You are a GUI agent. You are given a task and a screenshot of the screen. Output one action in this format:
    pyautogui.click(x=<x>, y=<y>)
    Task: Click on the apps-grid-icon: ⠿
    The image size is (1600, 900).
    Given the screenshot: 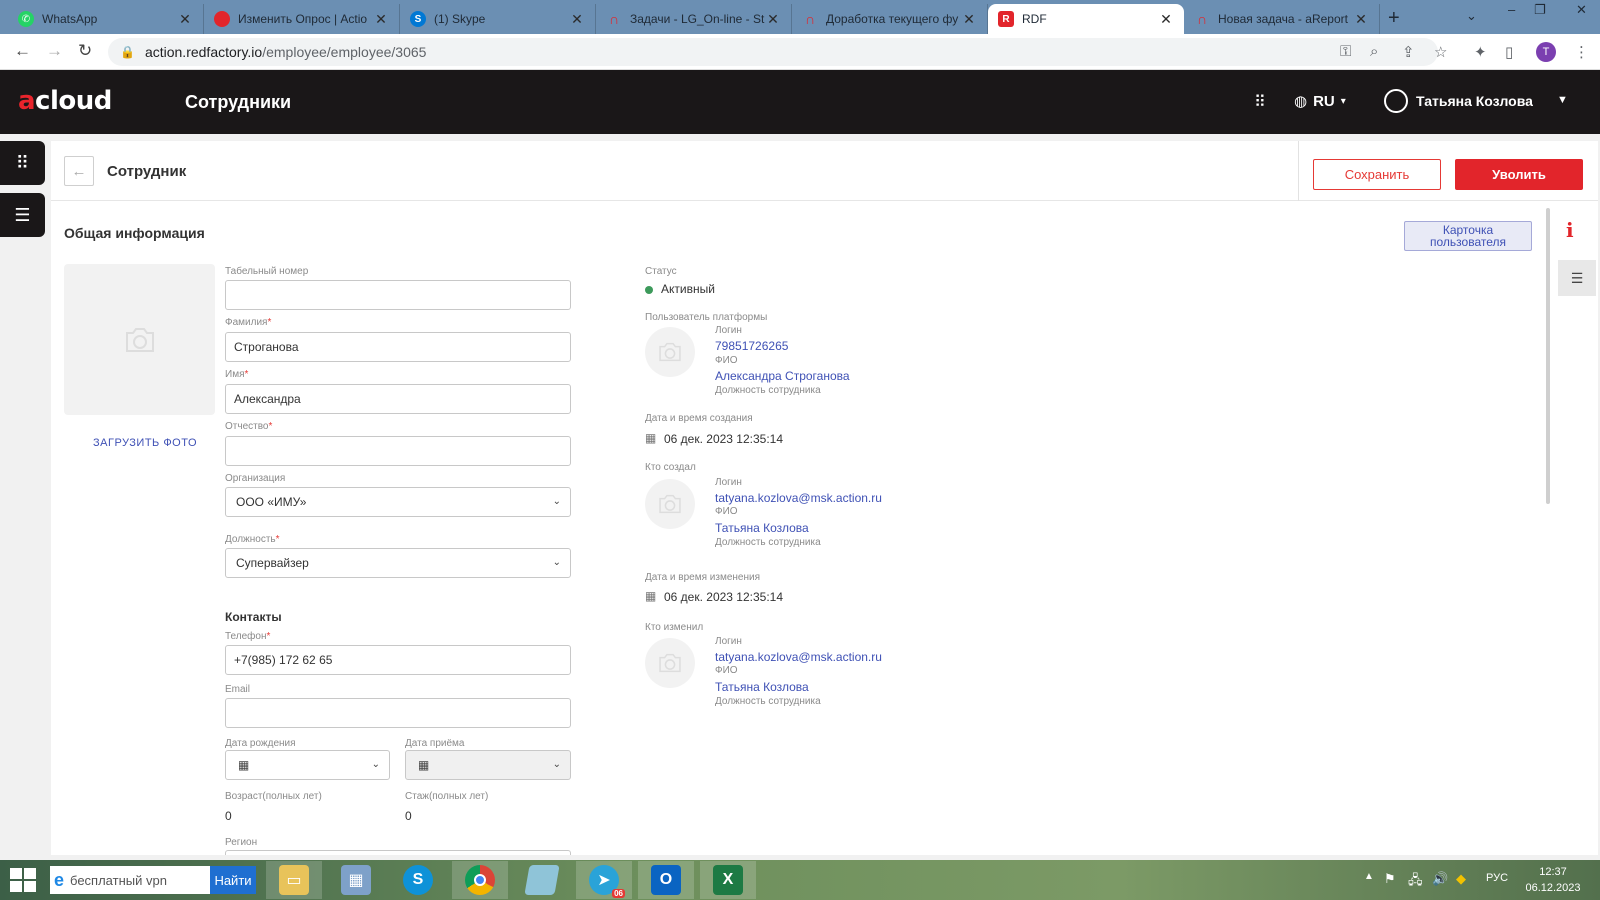 What is the action you would take?
    pyautogui.click(x=1260, y=102)
    